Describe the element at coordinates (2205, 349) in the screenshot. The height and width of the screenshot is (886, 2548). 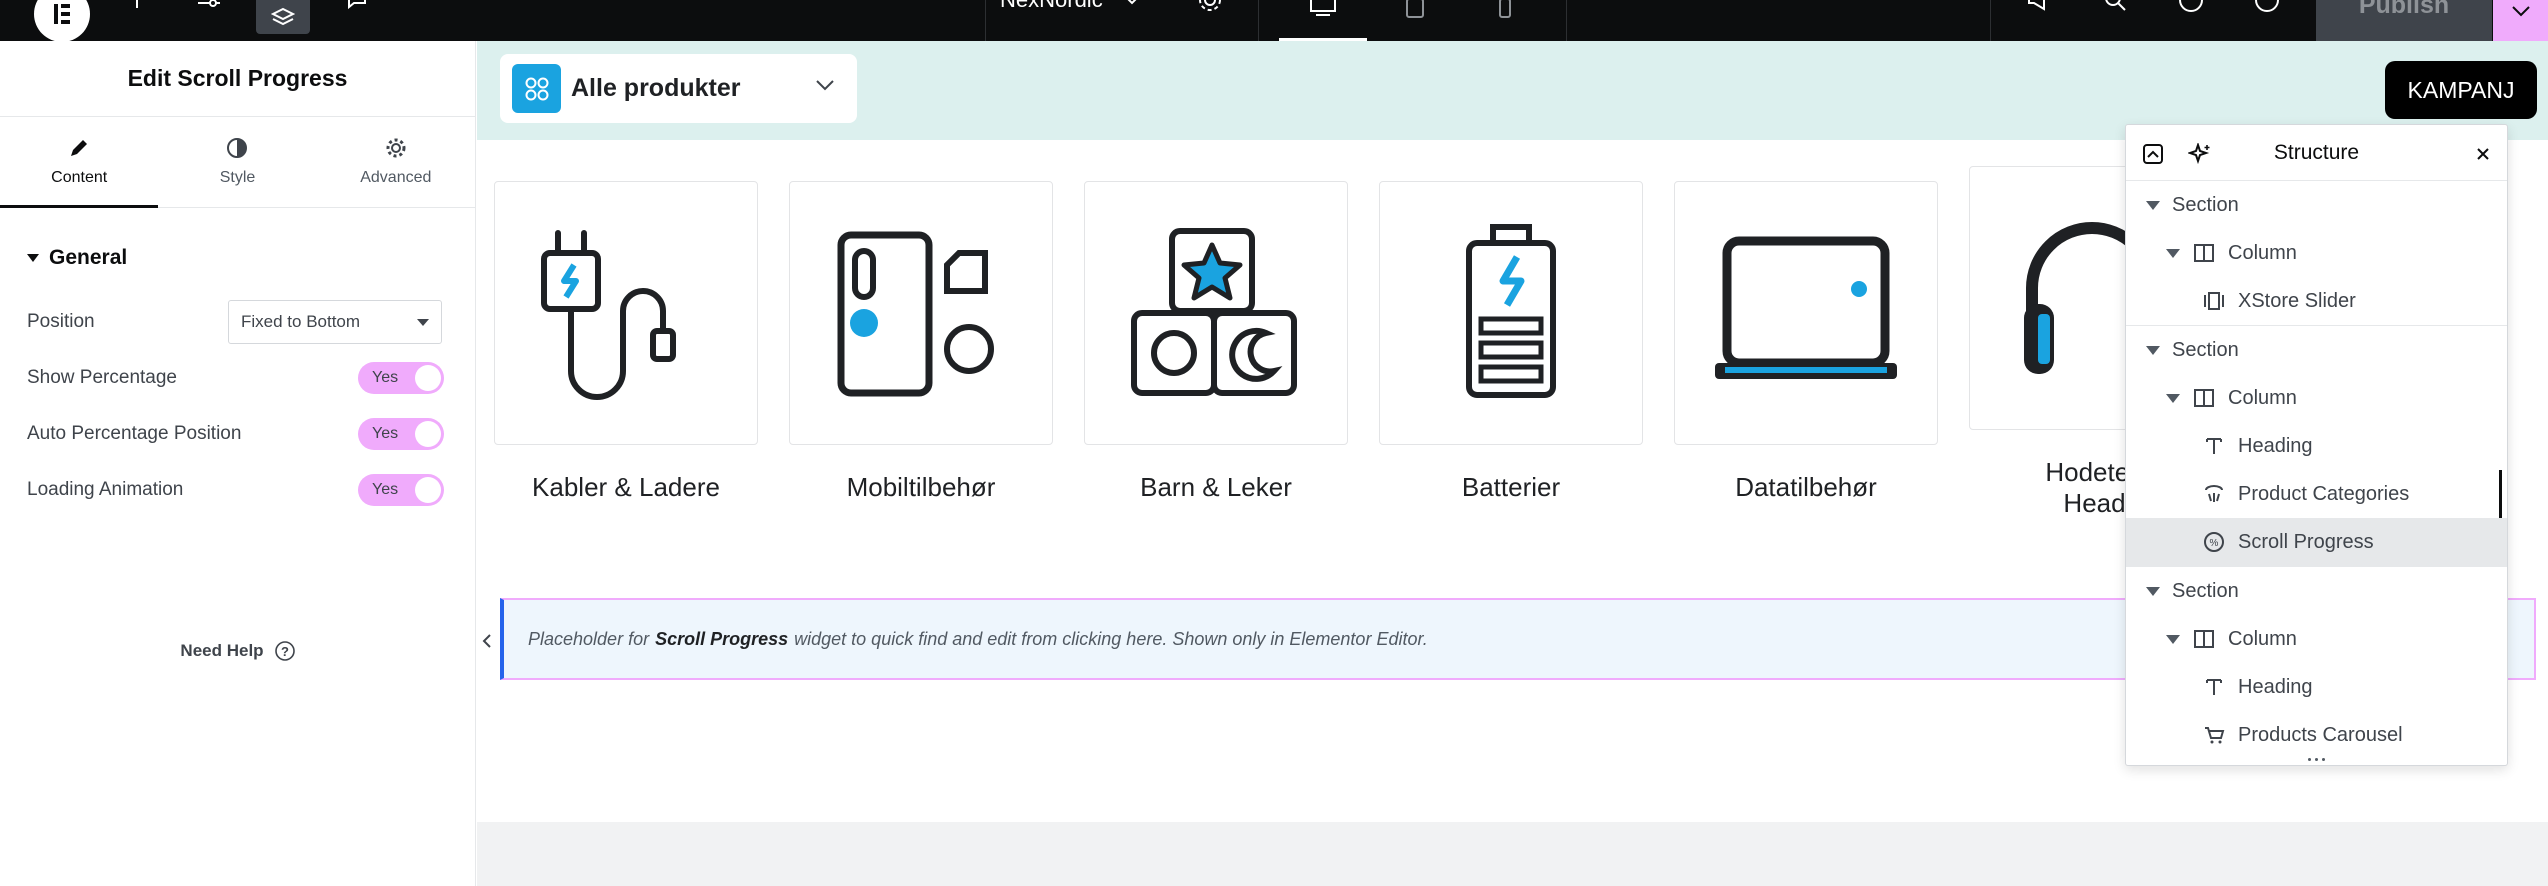
I see `navigator-item-label: Section` at that location.